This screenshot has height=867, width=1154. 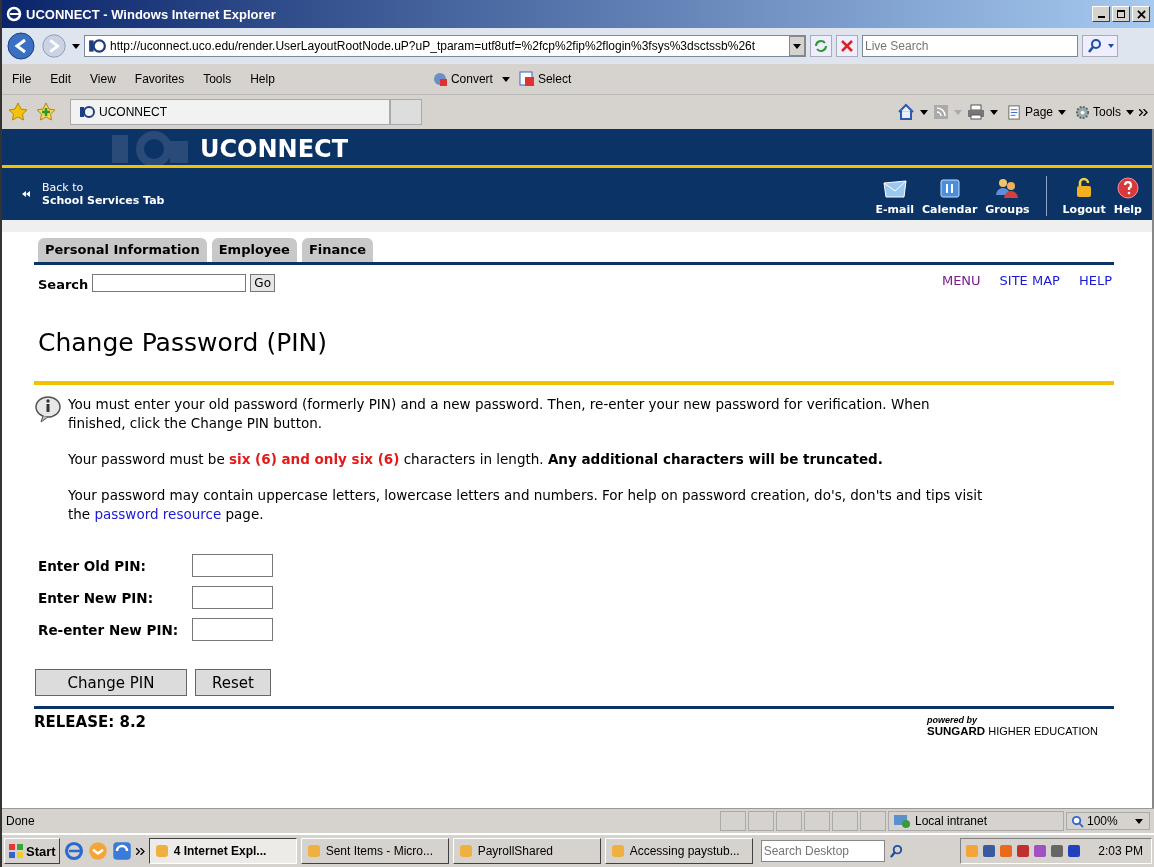 I want to click on page-icon, so click(x=1014, y=112).